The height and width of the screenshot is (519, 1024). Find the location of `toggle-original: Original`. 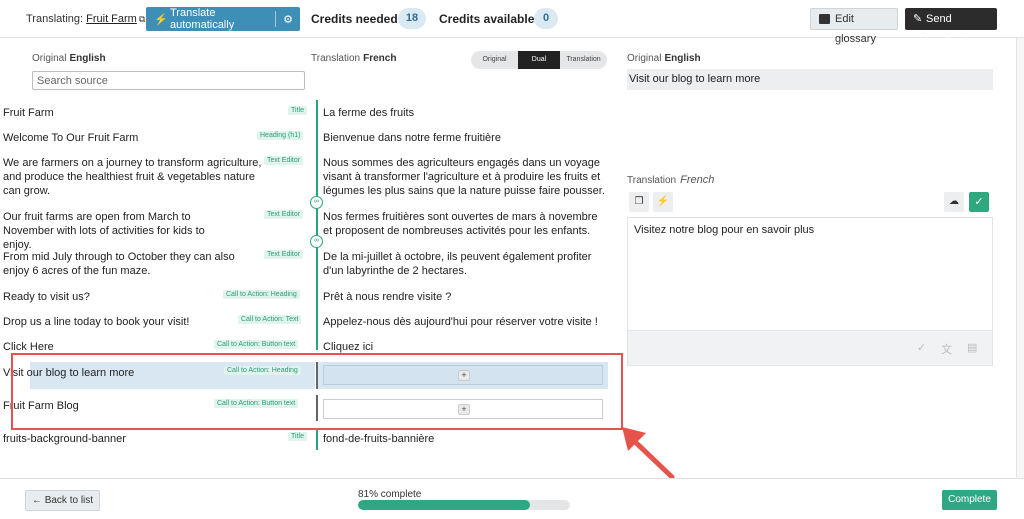

toggle-original: Original is located at coordinates (494, 60).